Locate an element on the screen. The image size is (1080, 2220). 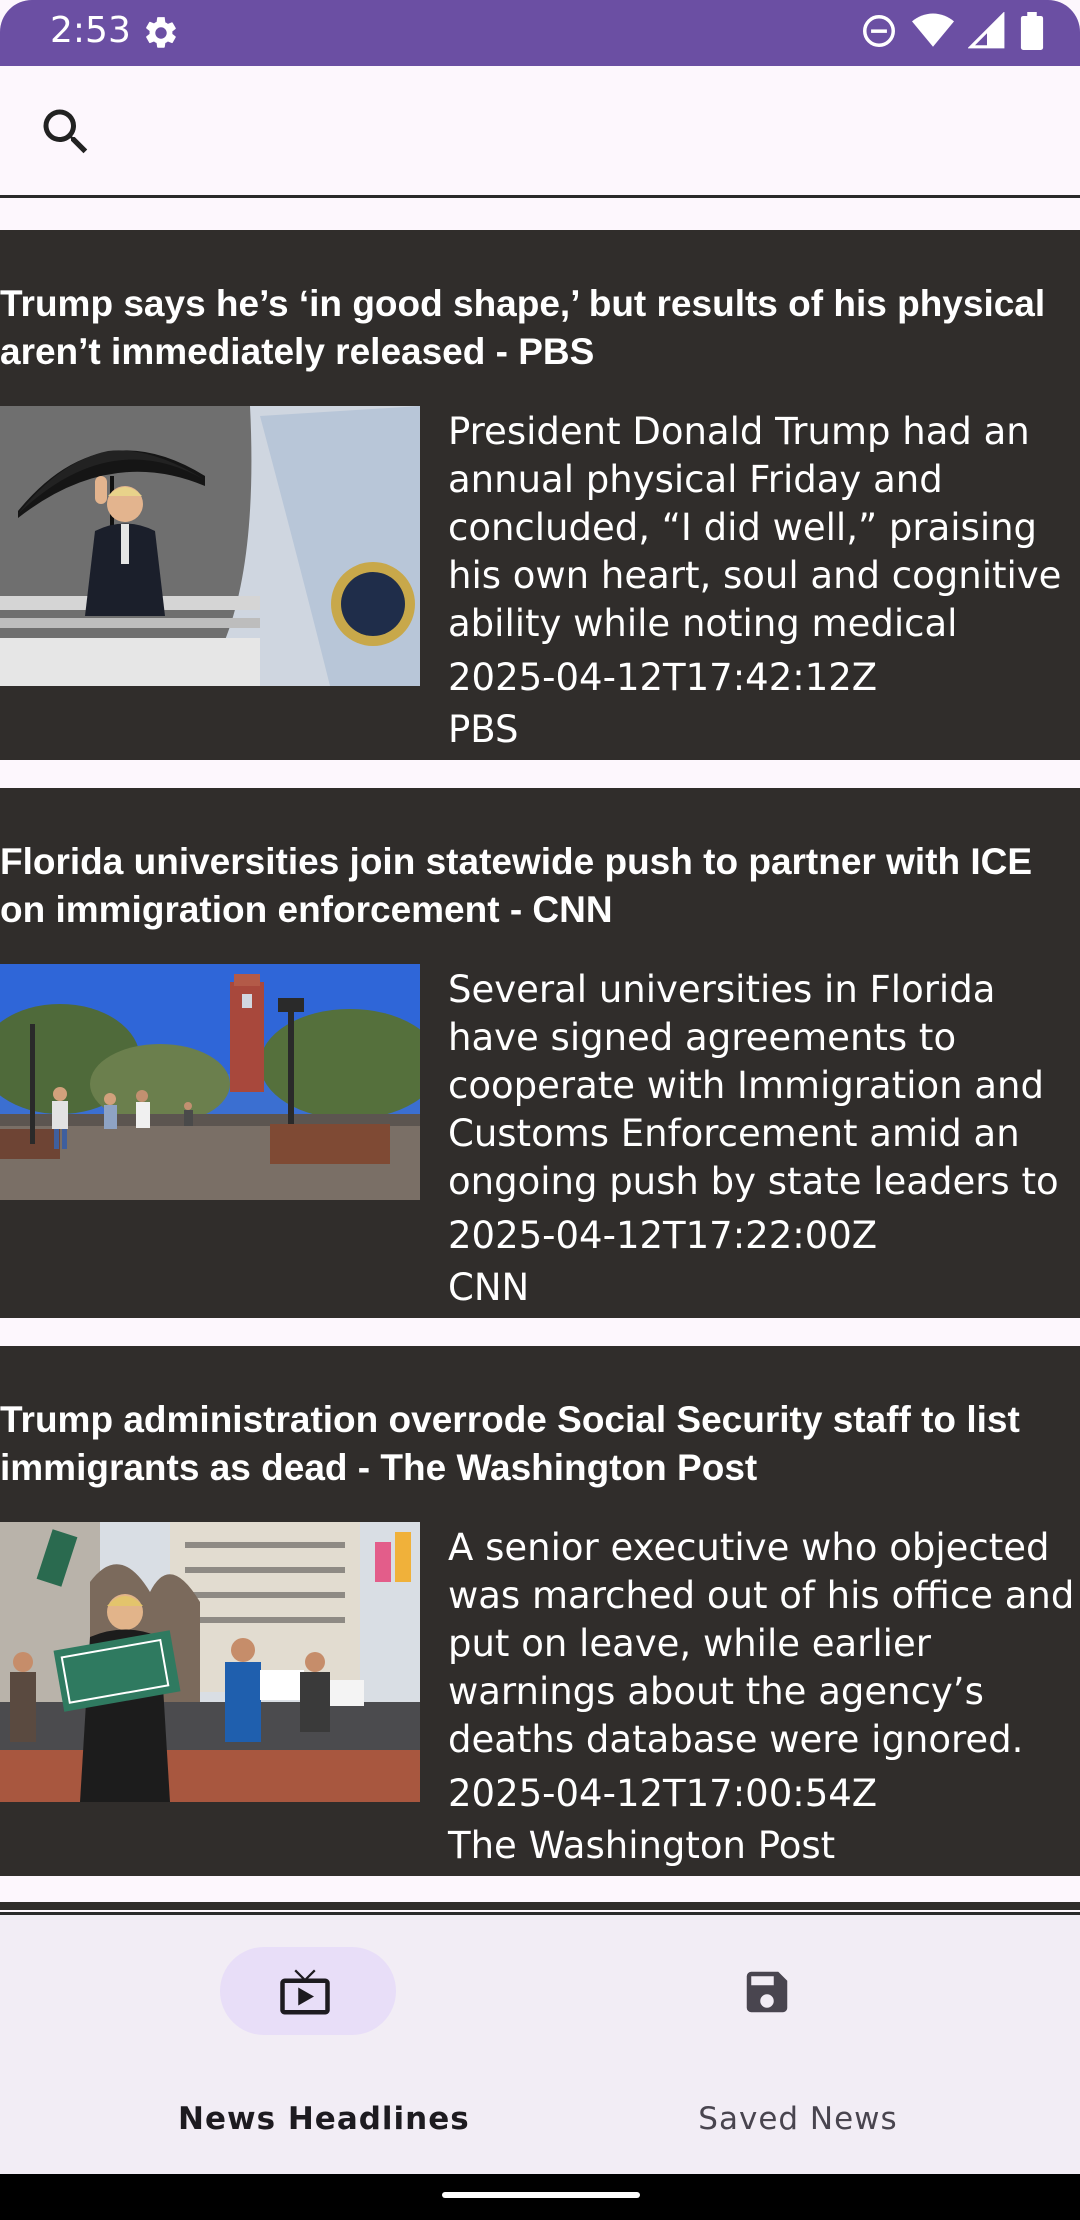
article-date: 2025-04-12T17:22:00Z is located at coordinates (663, 1235).